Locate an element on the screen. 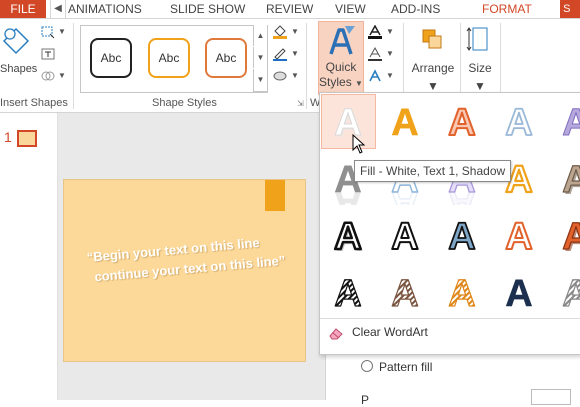 The image size is (580, 407). shape-styles-group-label: Shape Styles is located at coordinates (184, 103).